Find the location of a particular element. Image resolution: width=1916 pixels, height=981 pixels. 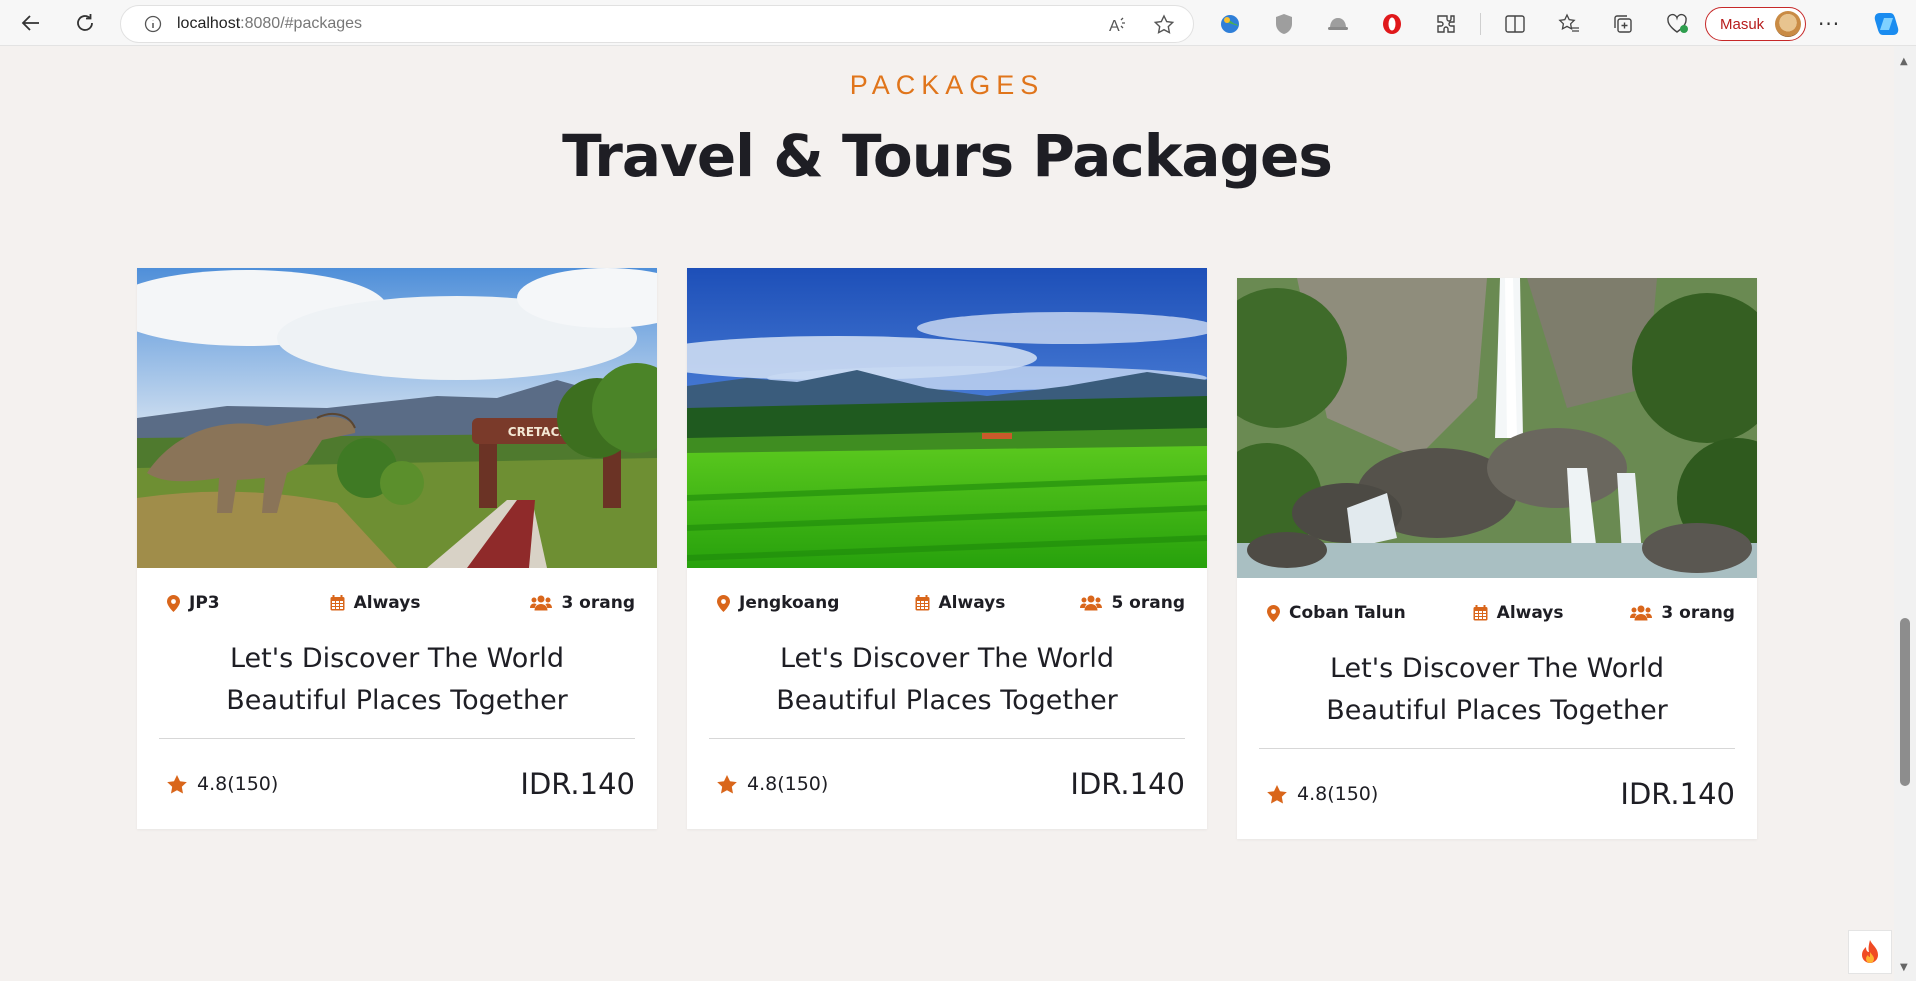

extensions-puzzle-icon is located at coordinates (1446, 24).